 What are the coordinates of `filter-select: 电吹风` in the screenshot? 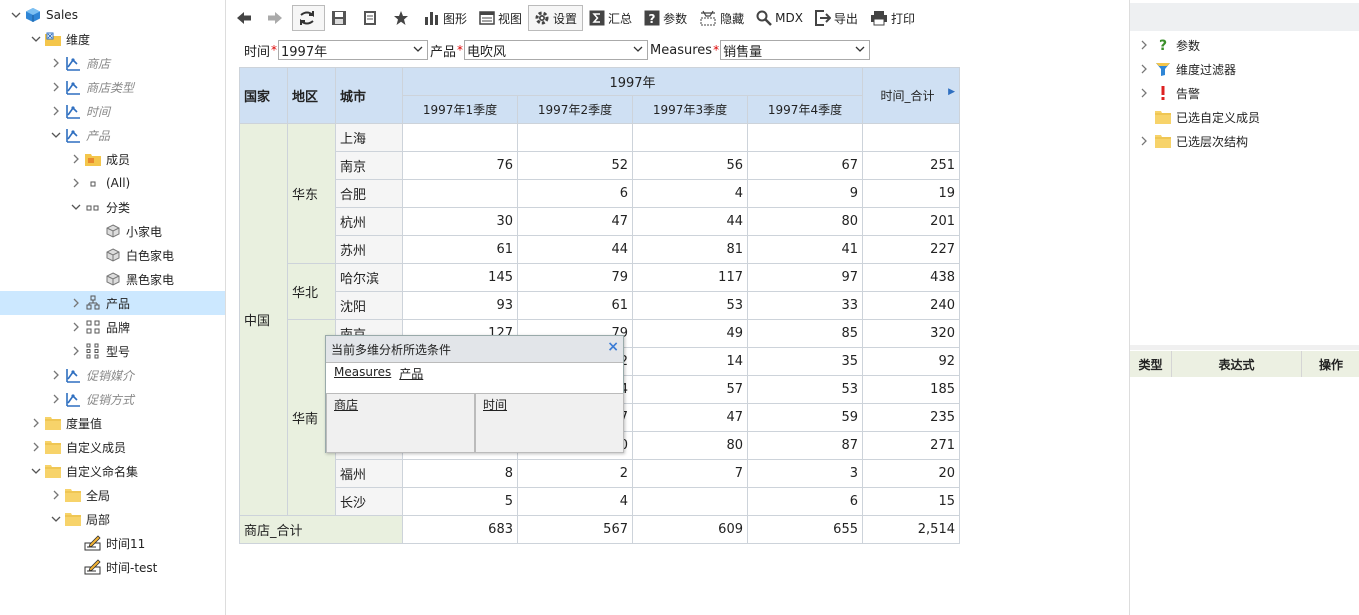 It's located at (556, 50).